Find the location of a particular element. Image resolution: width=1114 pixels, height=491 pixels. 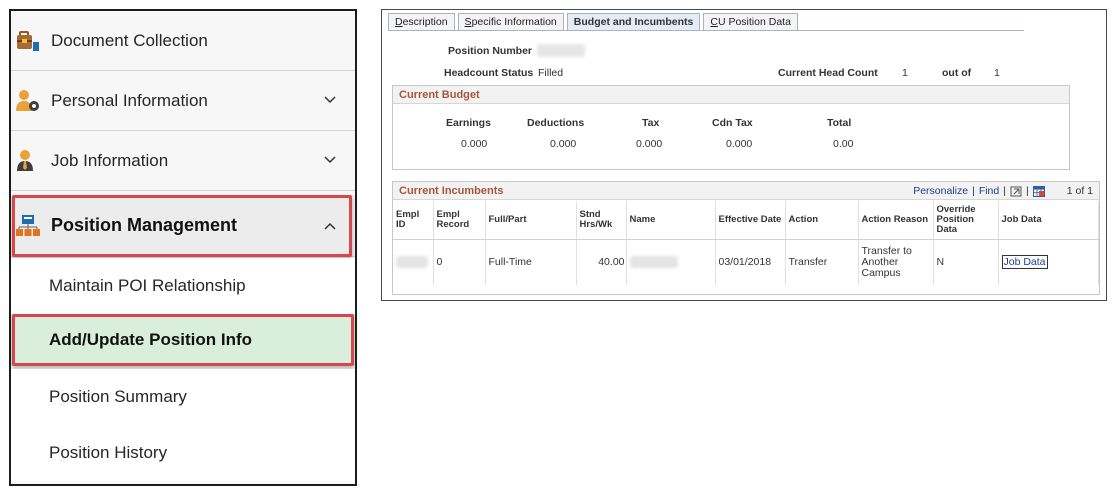

position-number-label: Position Number is located at coordinates (490, 51).